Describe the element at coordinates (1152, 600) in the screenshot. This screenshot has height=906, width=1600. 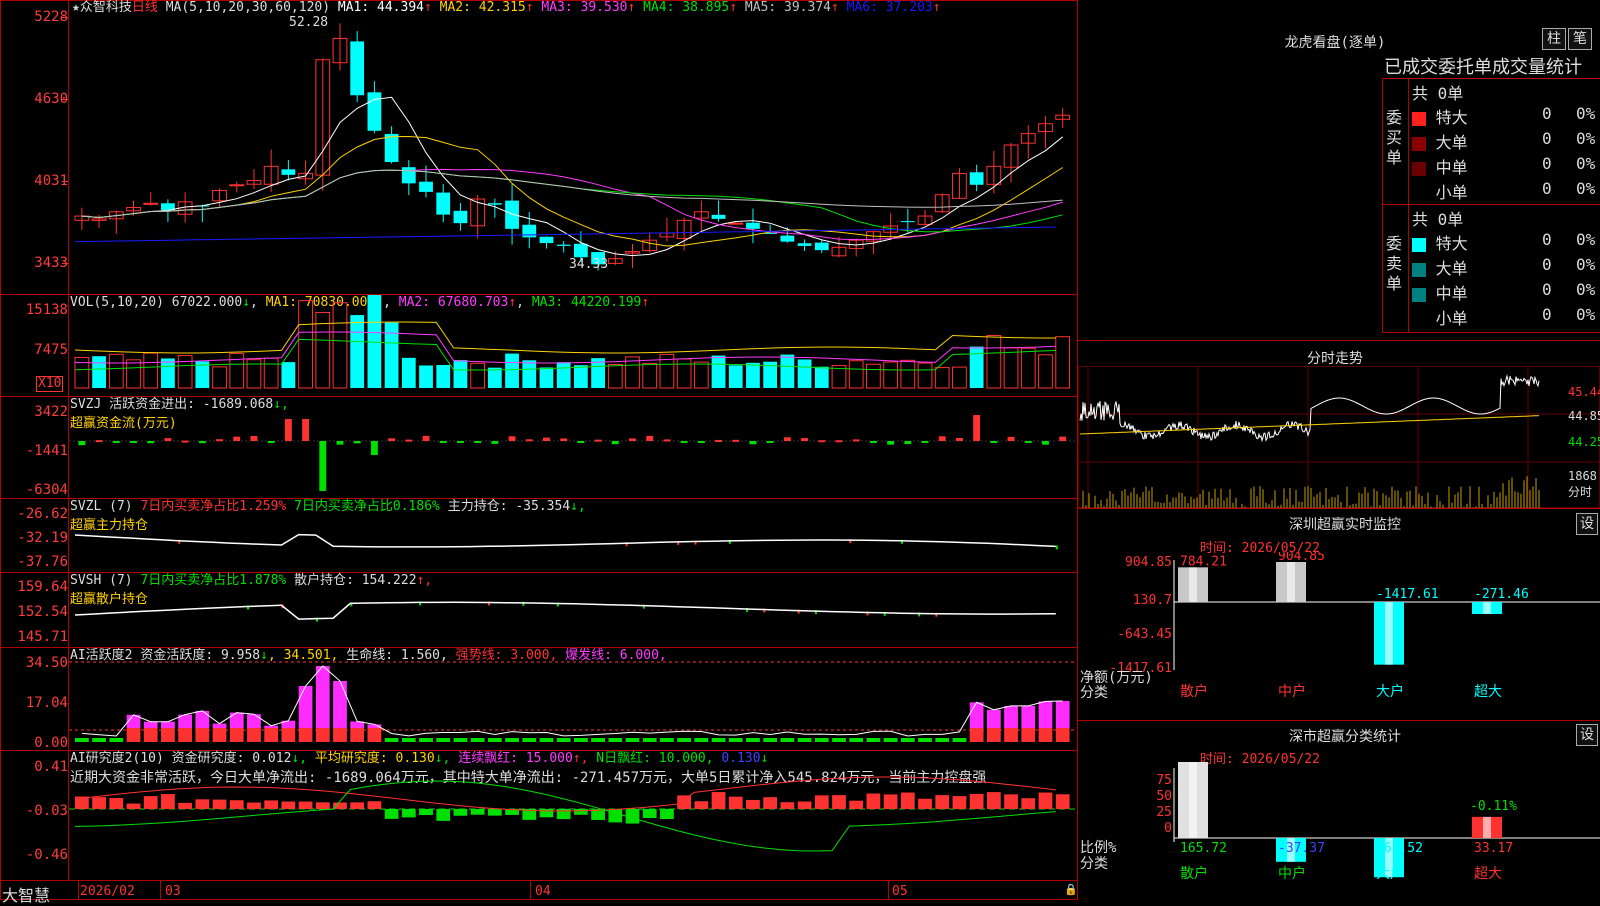
I see `ytick: 130.7` at that location.